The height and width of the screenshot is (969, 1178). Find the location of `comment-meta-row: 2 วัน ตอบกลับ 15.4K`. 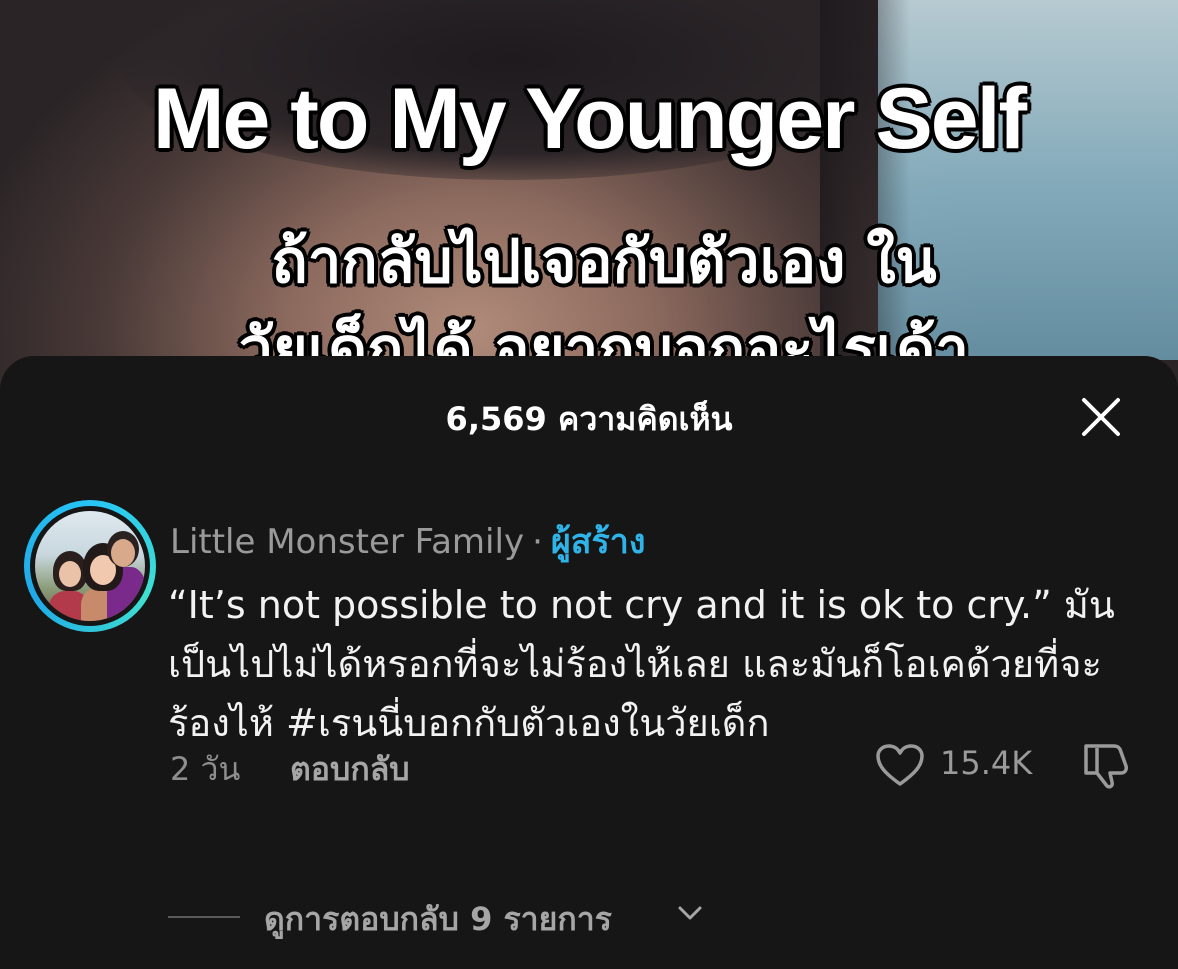

comment-meta-row: 2 วัน ตอบกลับ 15.4K is located at coordinates (589, 766).